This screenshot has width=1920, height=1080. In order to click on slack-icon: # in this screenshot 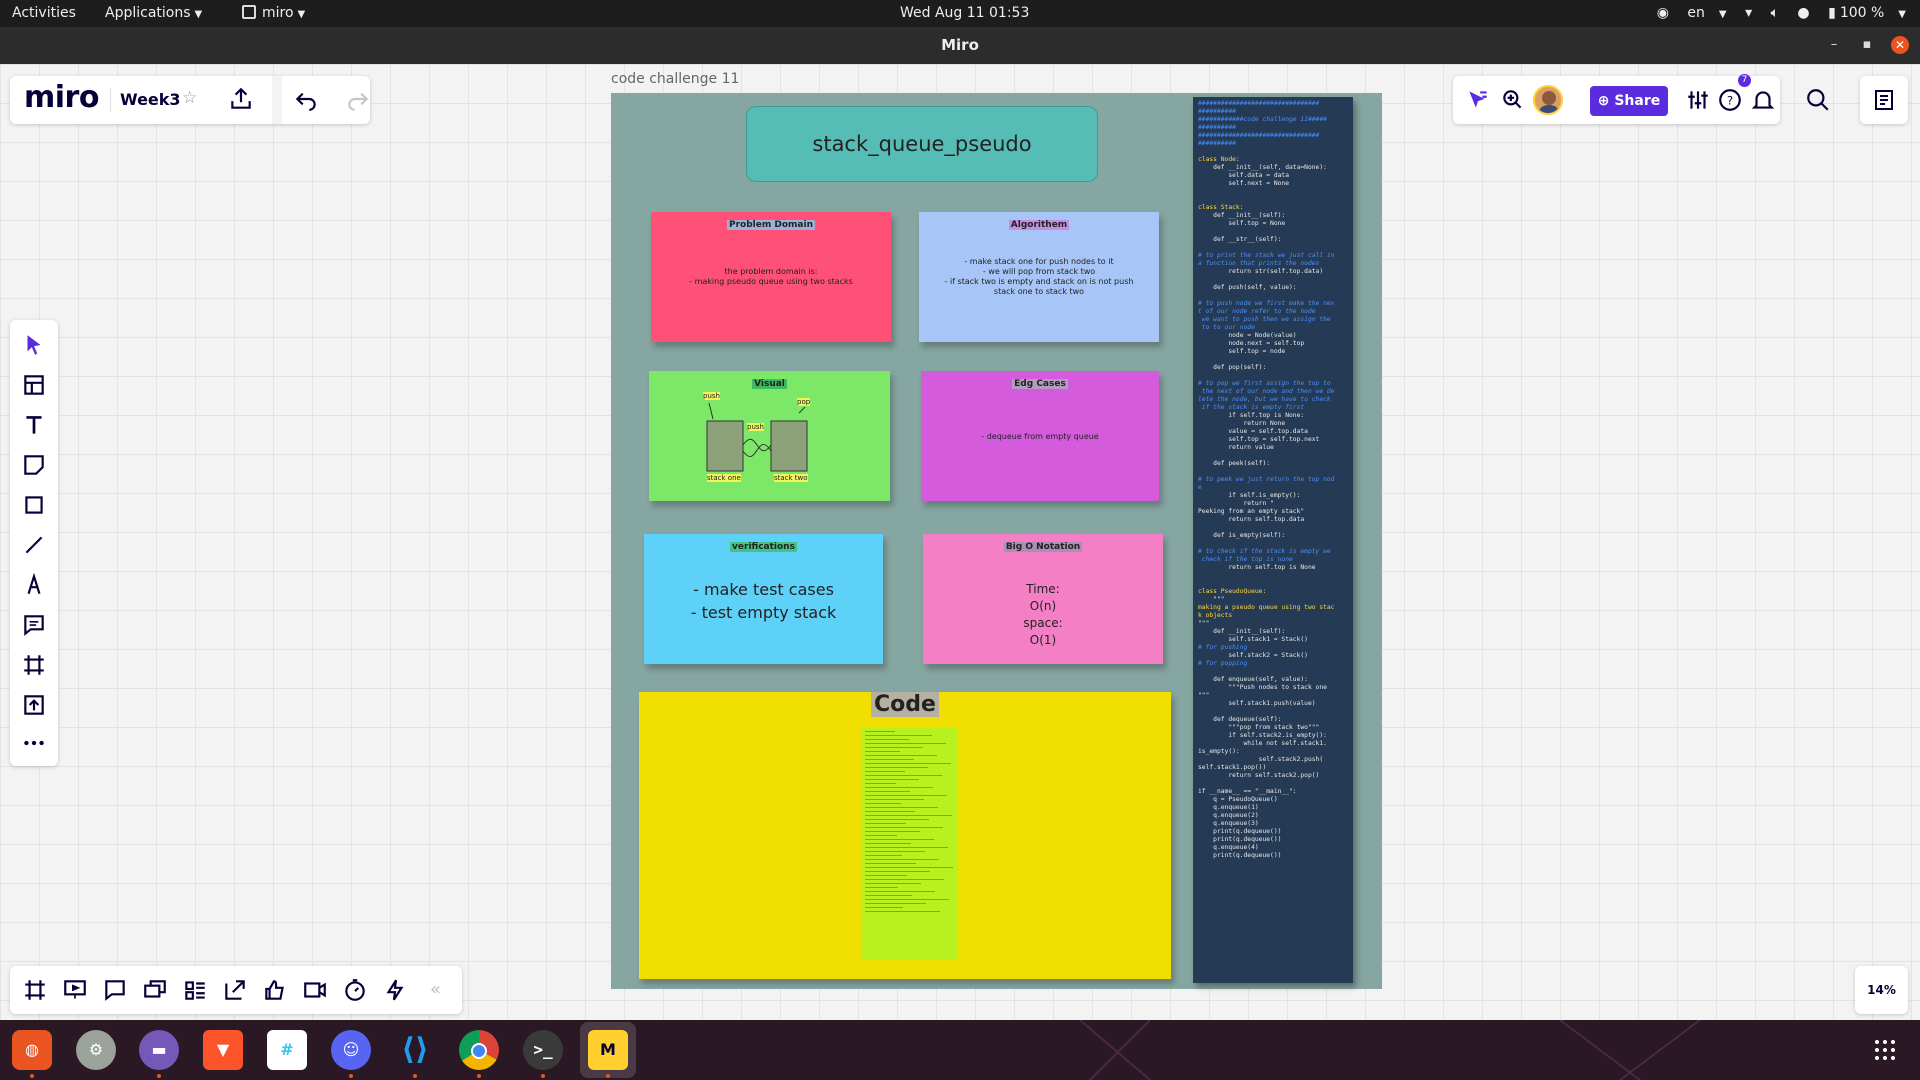, I will do `click(287, 1050)`.